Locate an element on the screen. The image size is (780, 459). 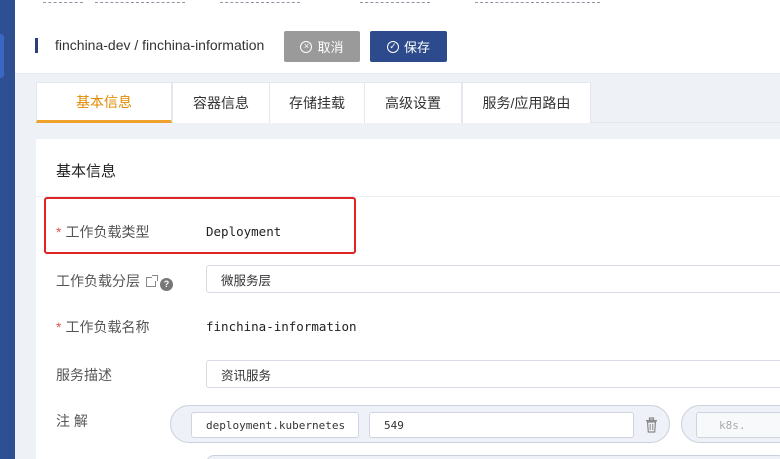
breadcrumb: finchina-dev / finchina-information is located at coordinates (160, 45).